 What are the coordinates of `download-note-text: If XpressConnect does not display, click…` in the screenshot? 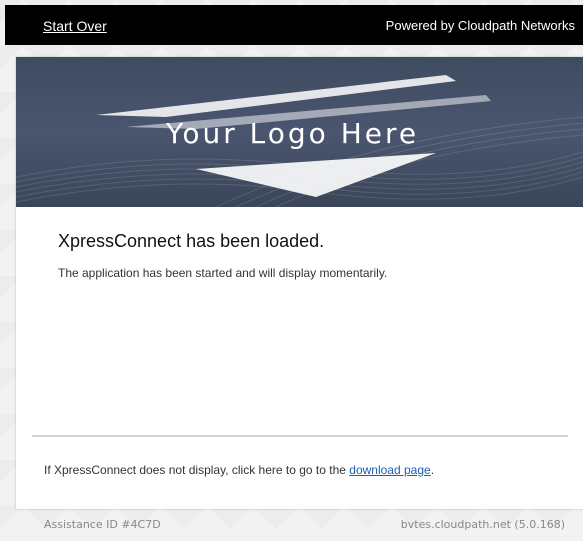 It's located at (197, 470).